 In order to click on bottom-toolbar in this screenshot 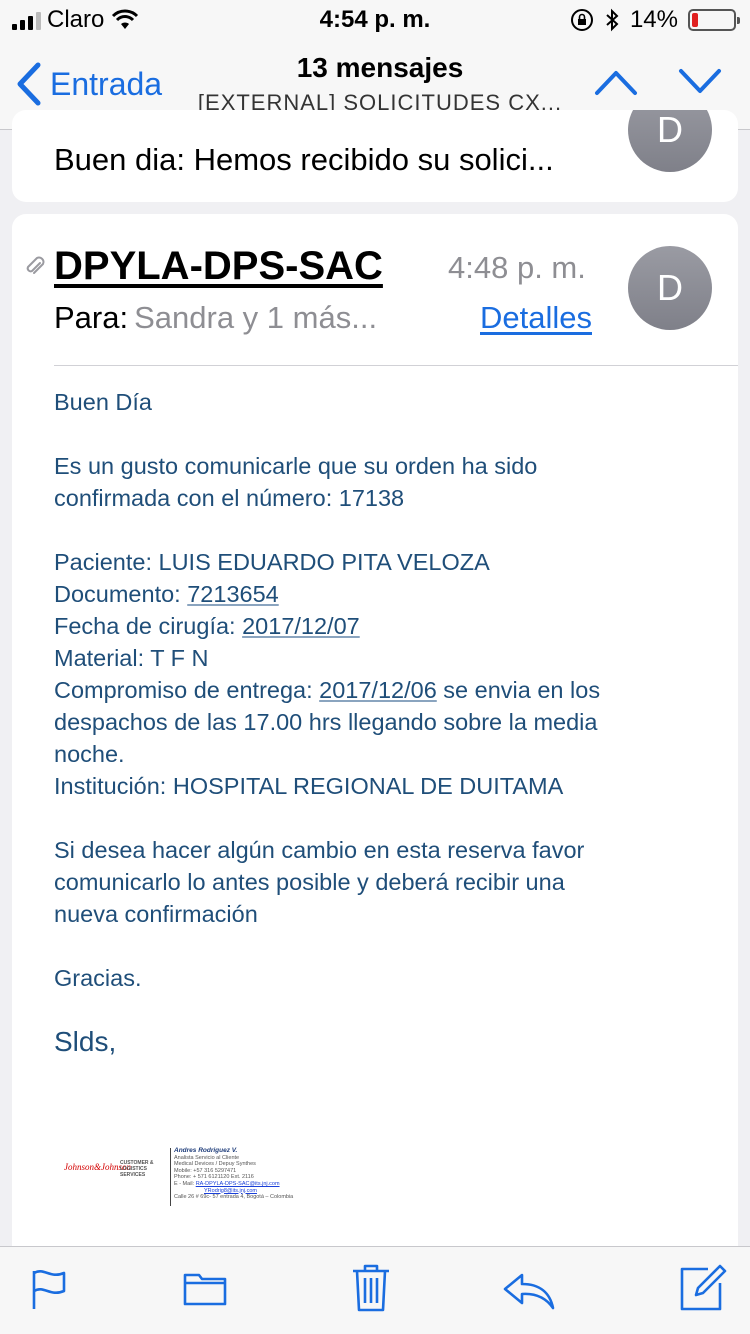, I will do `click(375, 1290)`.